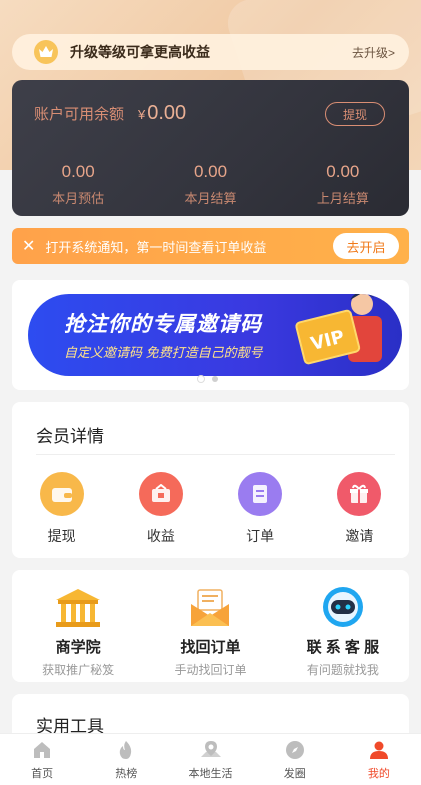  I want to click on divider, so click(215, 454).